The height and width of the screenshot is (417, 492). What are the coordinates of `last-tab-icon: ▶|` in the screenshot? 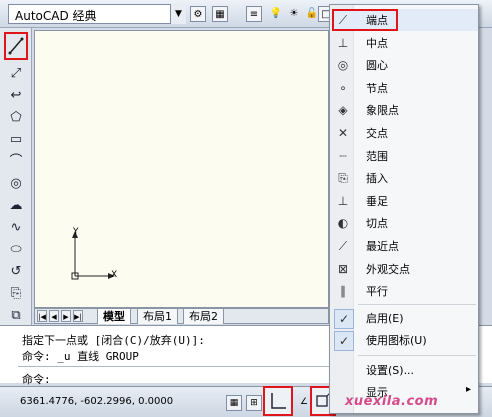 It's located at (78, 316).